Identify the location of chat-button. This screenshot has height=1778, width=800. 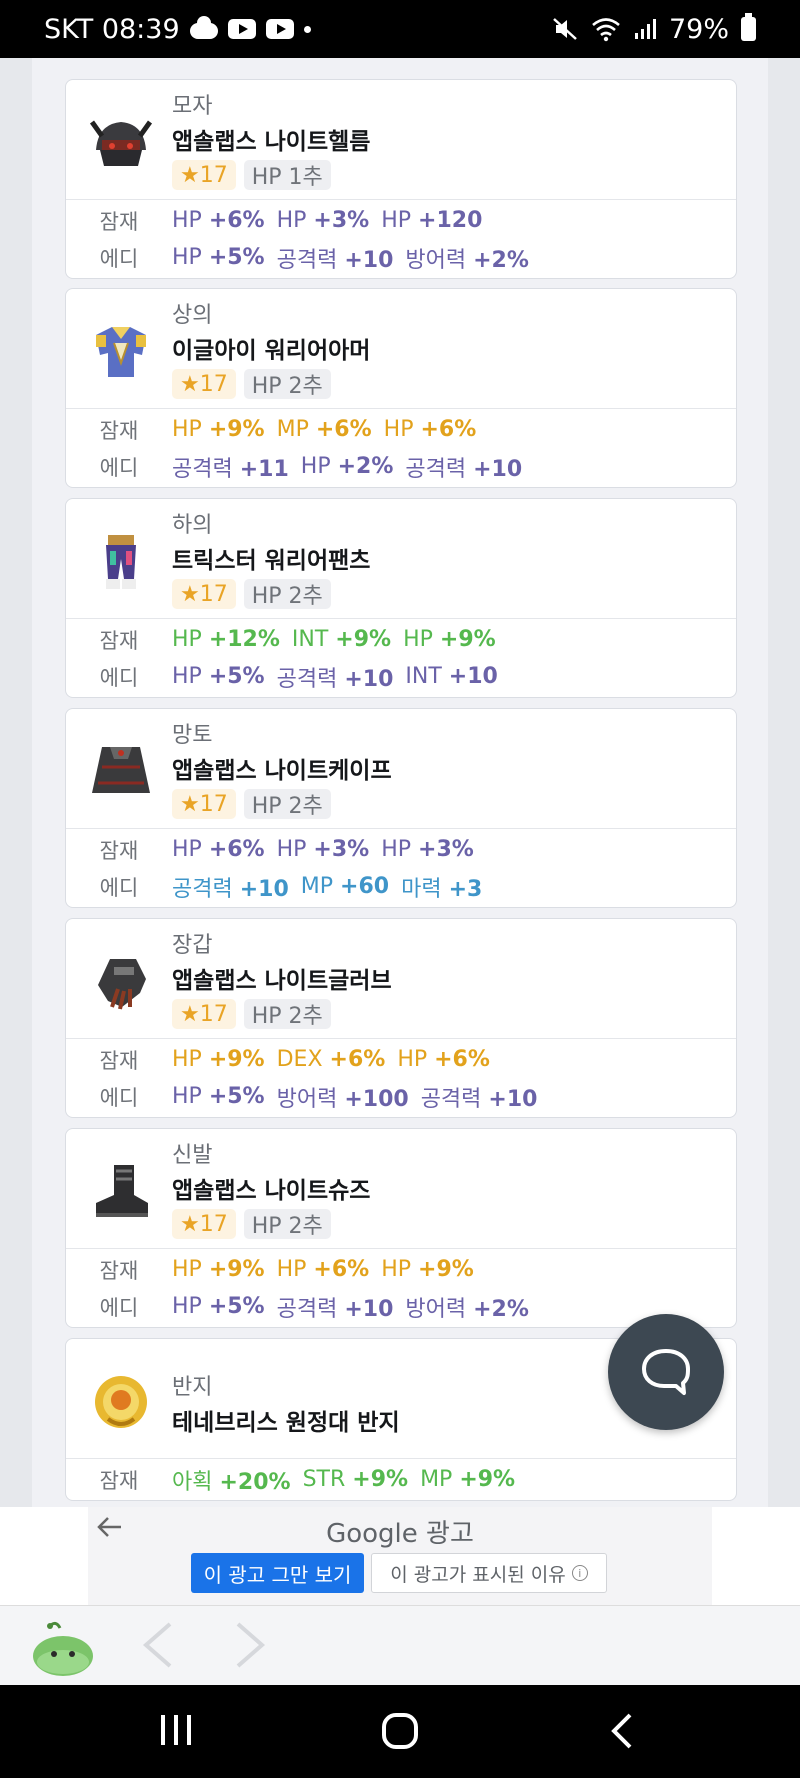
(666, 1372).